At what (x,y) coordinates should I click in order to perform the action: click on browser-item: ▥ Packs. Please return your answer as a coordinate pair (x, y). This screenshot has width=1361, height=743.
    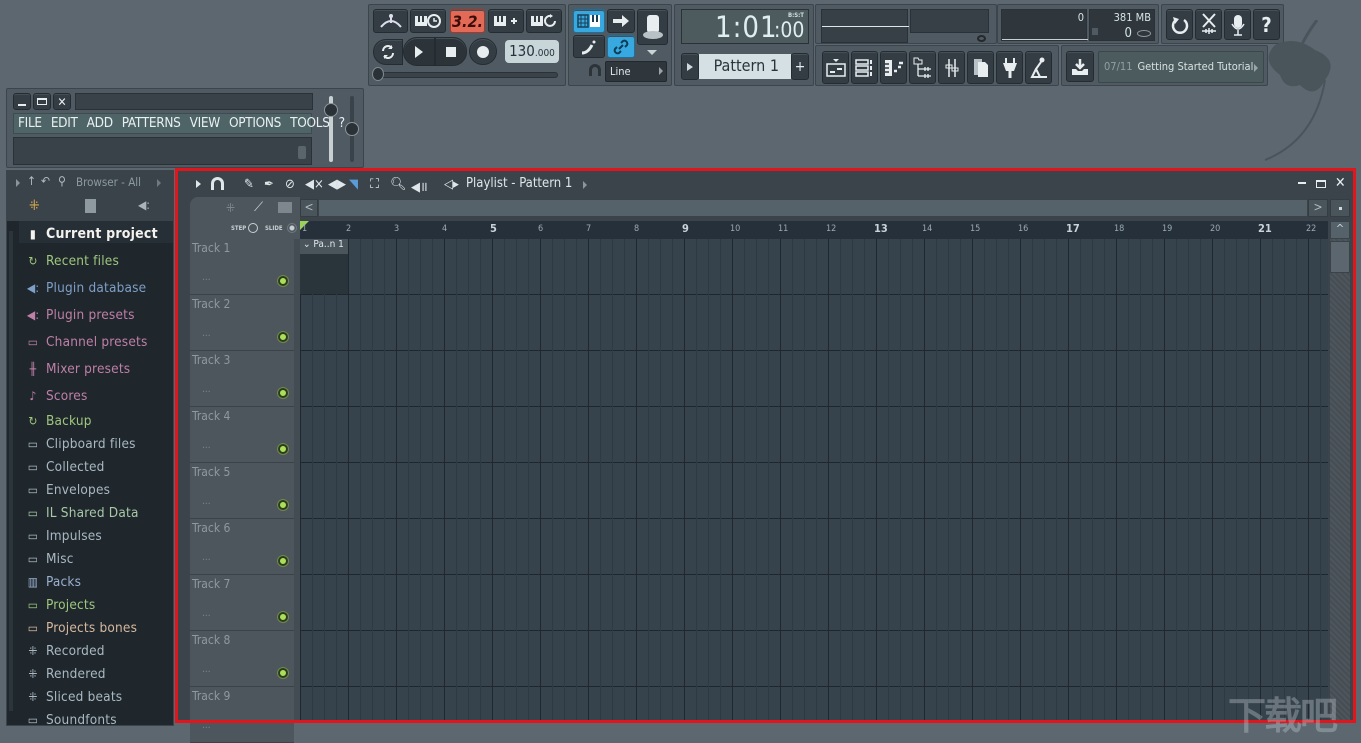
    Looking at the image, I should click on (53, 582).